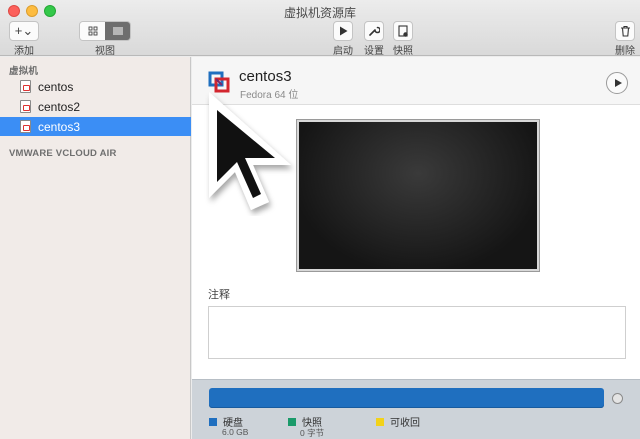 This screenshot has width=640, height=439. What do you see at coordinates (320, 28) in the screenshot?
I see `toolbar: 虚拟机资源库 +⌄ 添加 视图 启动 设置 快照 删除` at bounding box center [320, 28].